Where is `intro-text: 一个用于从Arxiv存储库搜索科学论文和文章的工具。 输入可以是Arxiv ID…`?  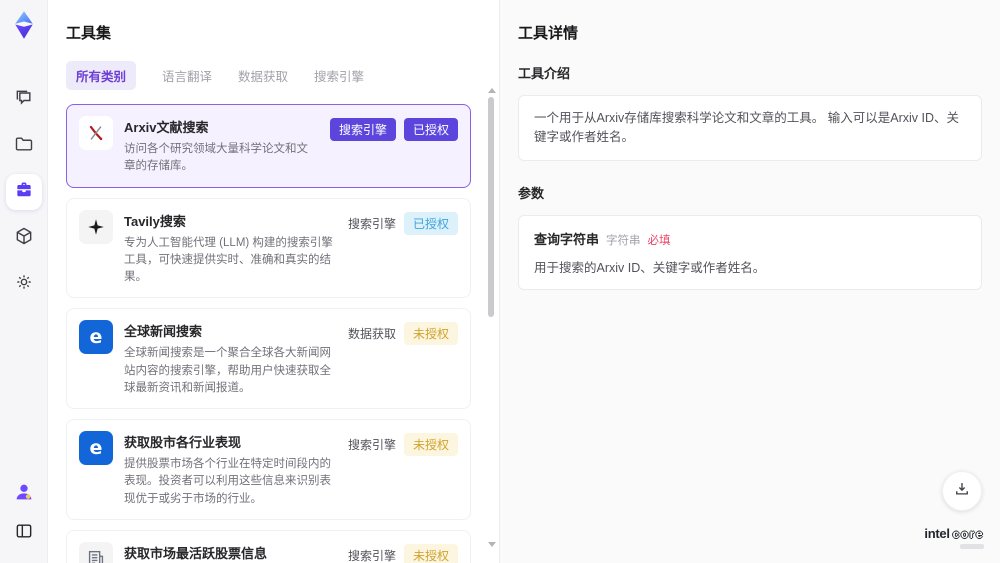 intro-text: 一个用于从Arxiv存储库搜索科学论文和文章的工具。 输入可以是Arxiv ID… is located at coordinates (747, 127).